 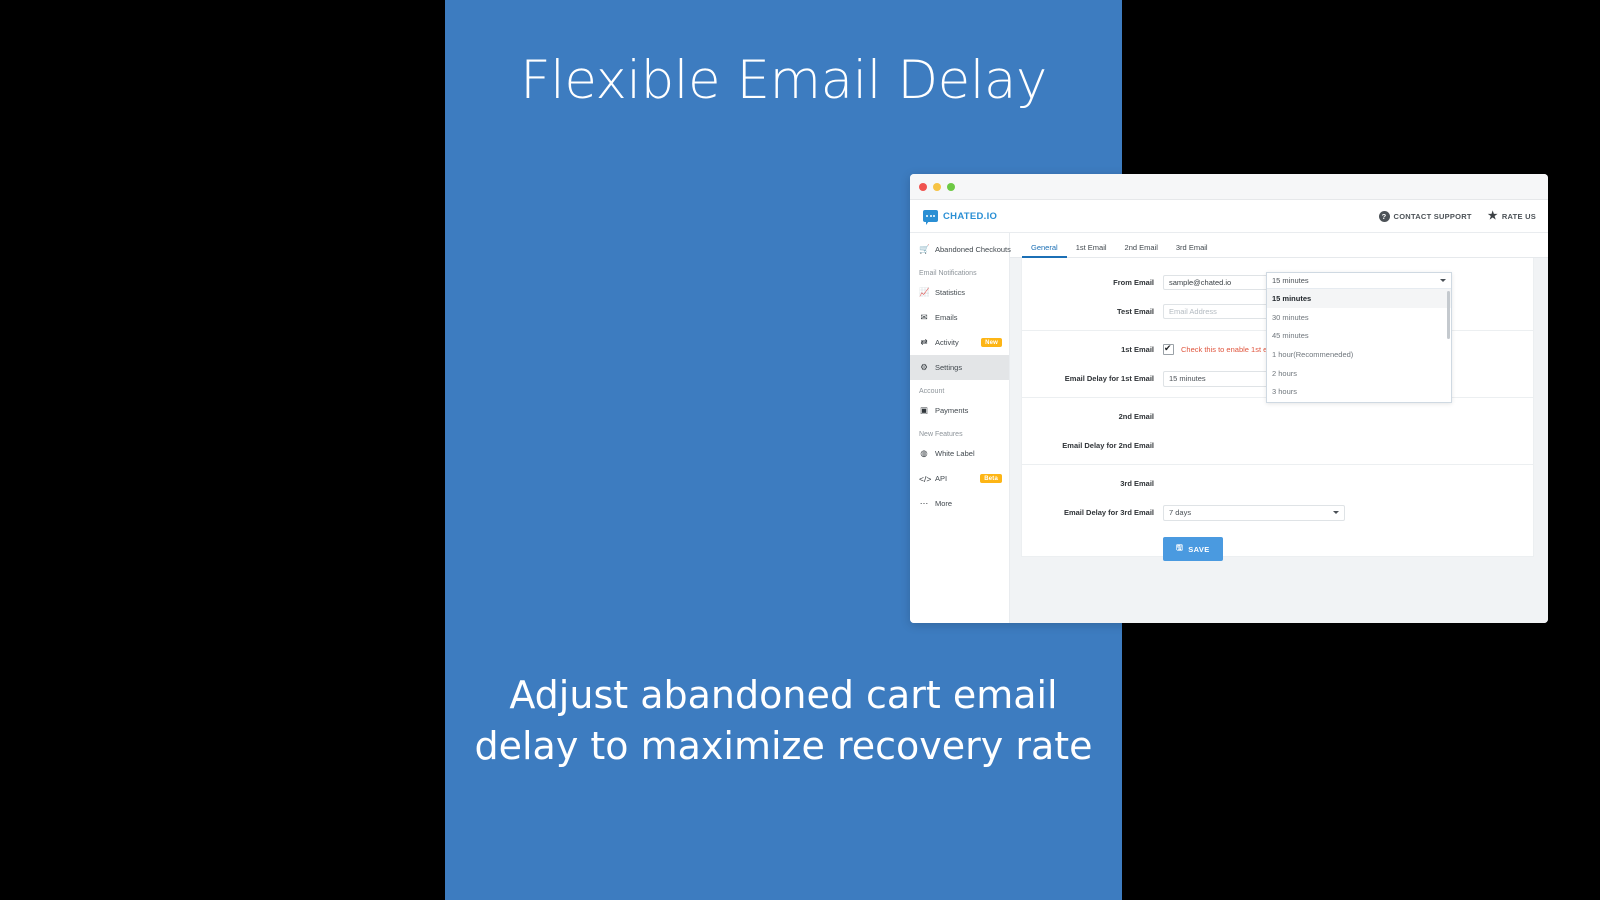 I want to click on app-header: CHATED.IO ? CONTACT SUPPORT ★ RATE US, so click(x=1229, y=216).